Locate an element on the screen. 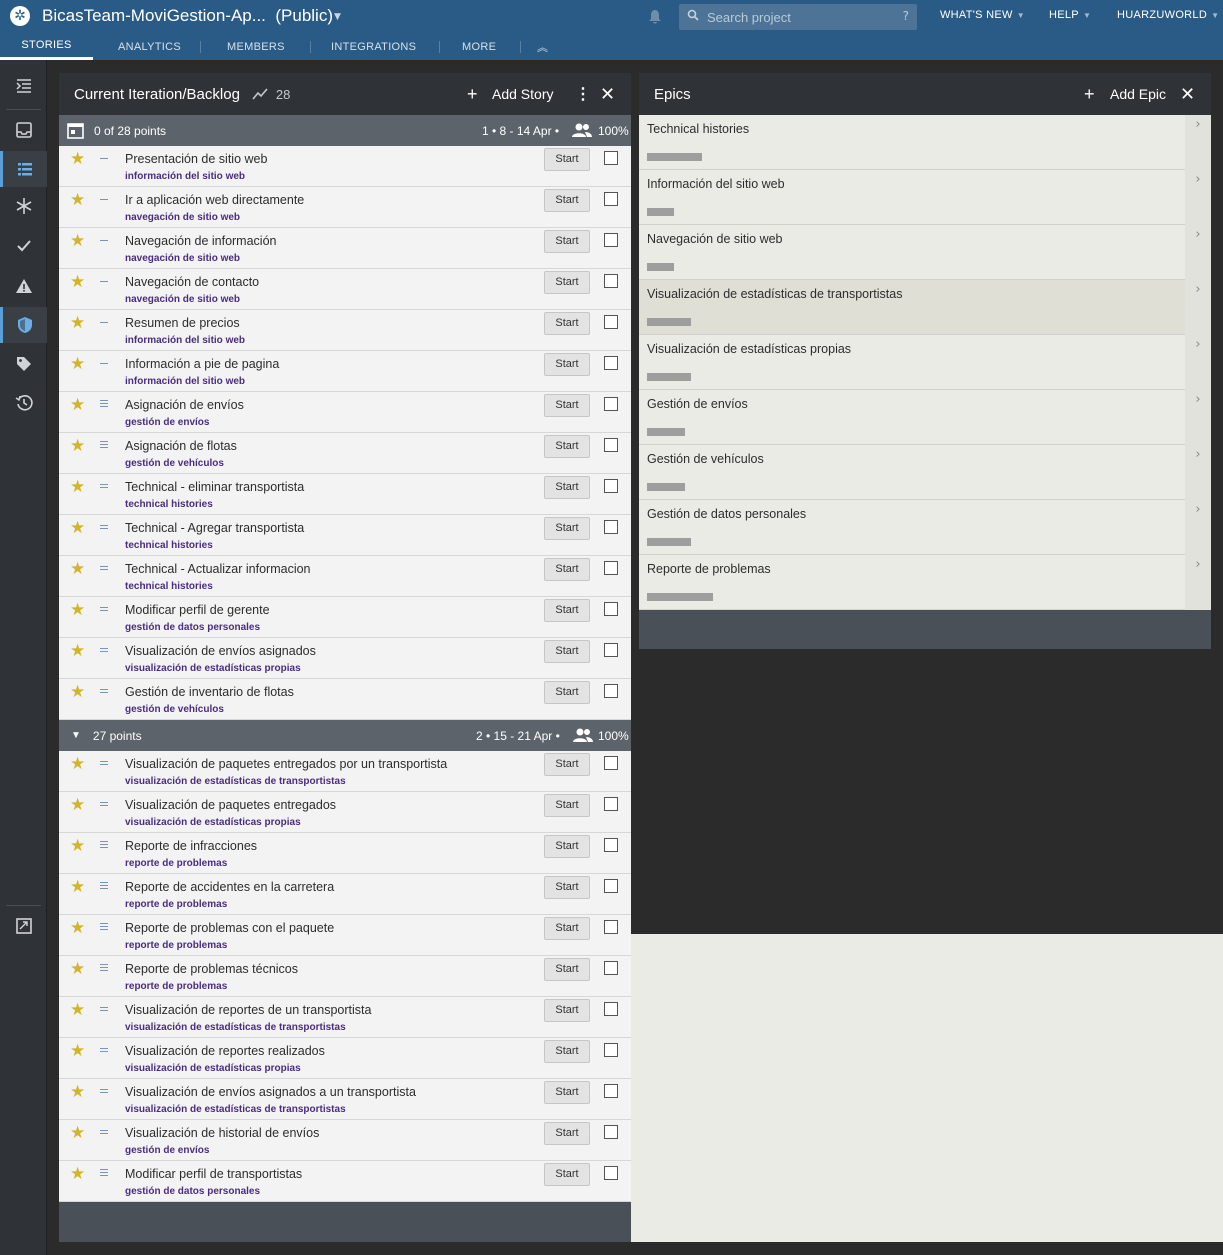 The height and width of the screenshot is (1255, 1223). chevron-down-icon: ▼ is located at coordinates (337, 17).